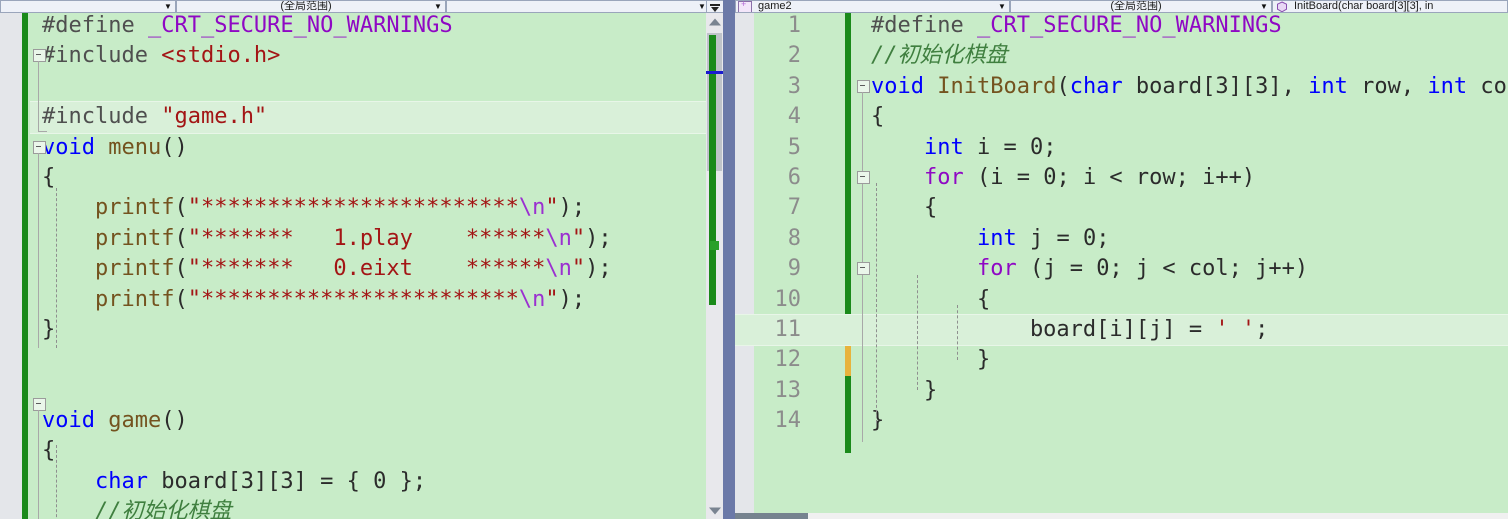 The height and width of the screenshot is (519, 1508). What do you see at coordinates (1121, 117) in the screenshot?
I see `code-line: 4{` at bounding box center [1121, 117].